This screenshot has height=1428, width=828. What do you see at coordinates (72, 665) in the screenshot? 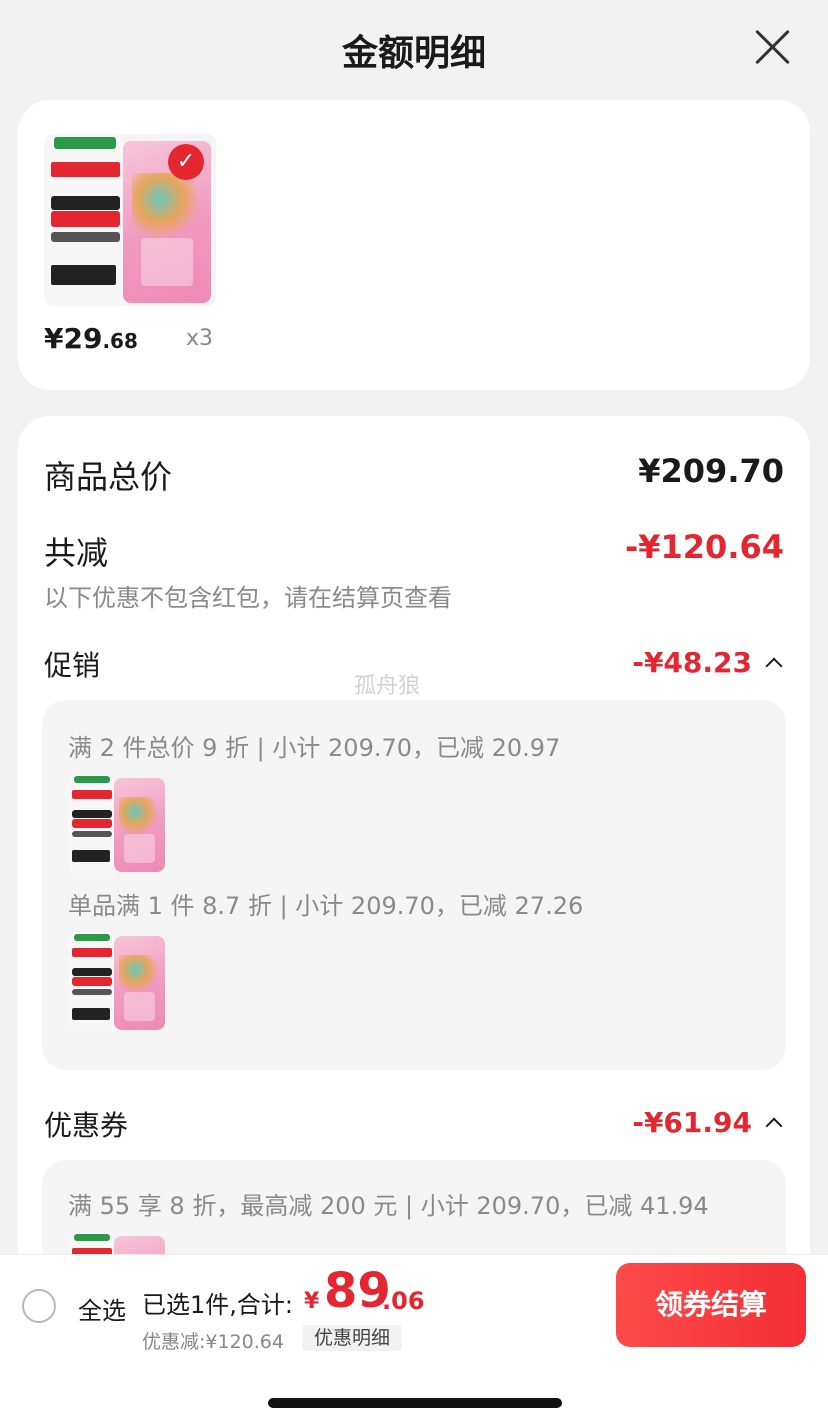
I see `promotion-label: 促销` at bounding box center [72, 665].